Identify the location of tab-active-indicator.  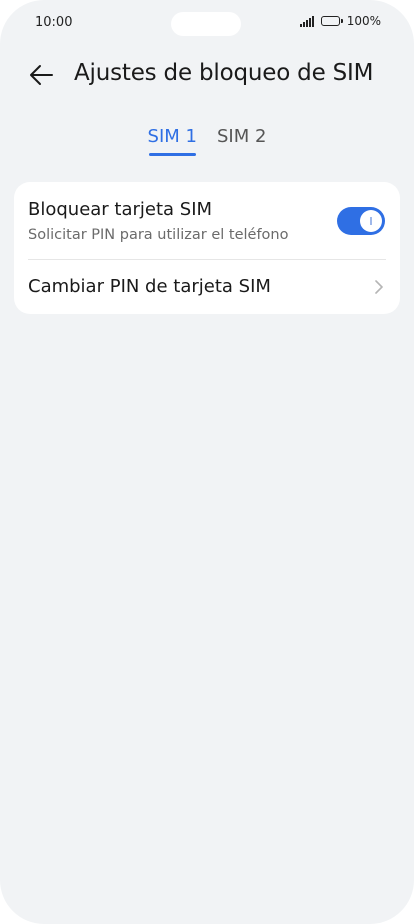
(172, 154).